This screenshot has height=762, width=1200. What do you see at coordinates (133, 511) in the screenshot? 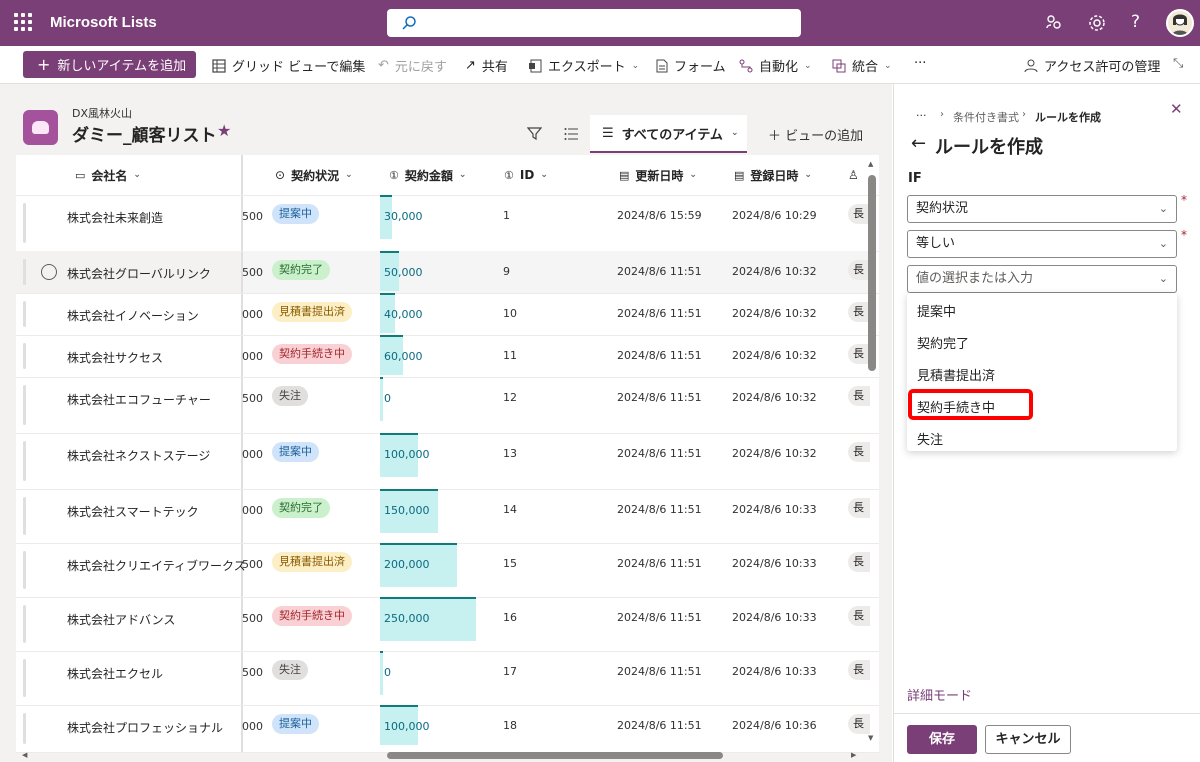
I see `row-company-name: 株式会社スマートテック` at bounding box center [133, 511].